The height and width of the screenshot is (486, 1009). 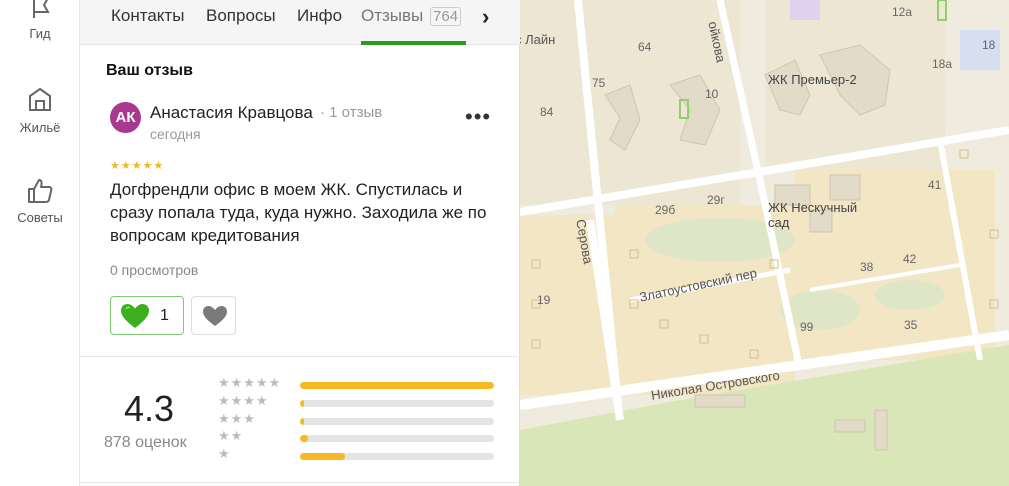 I want to click on like-button: 1, so click(x=147, y=315).